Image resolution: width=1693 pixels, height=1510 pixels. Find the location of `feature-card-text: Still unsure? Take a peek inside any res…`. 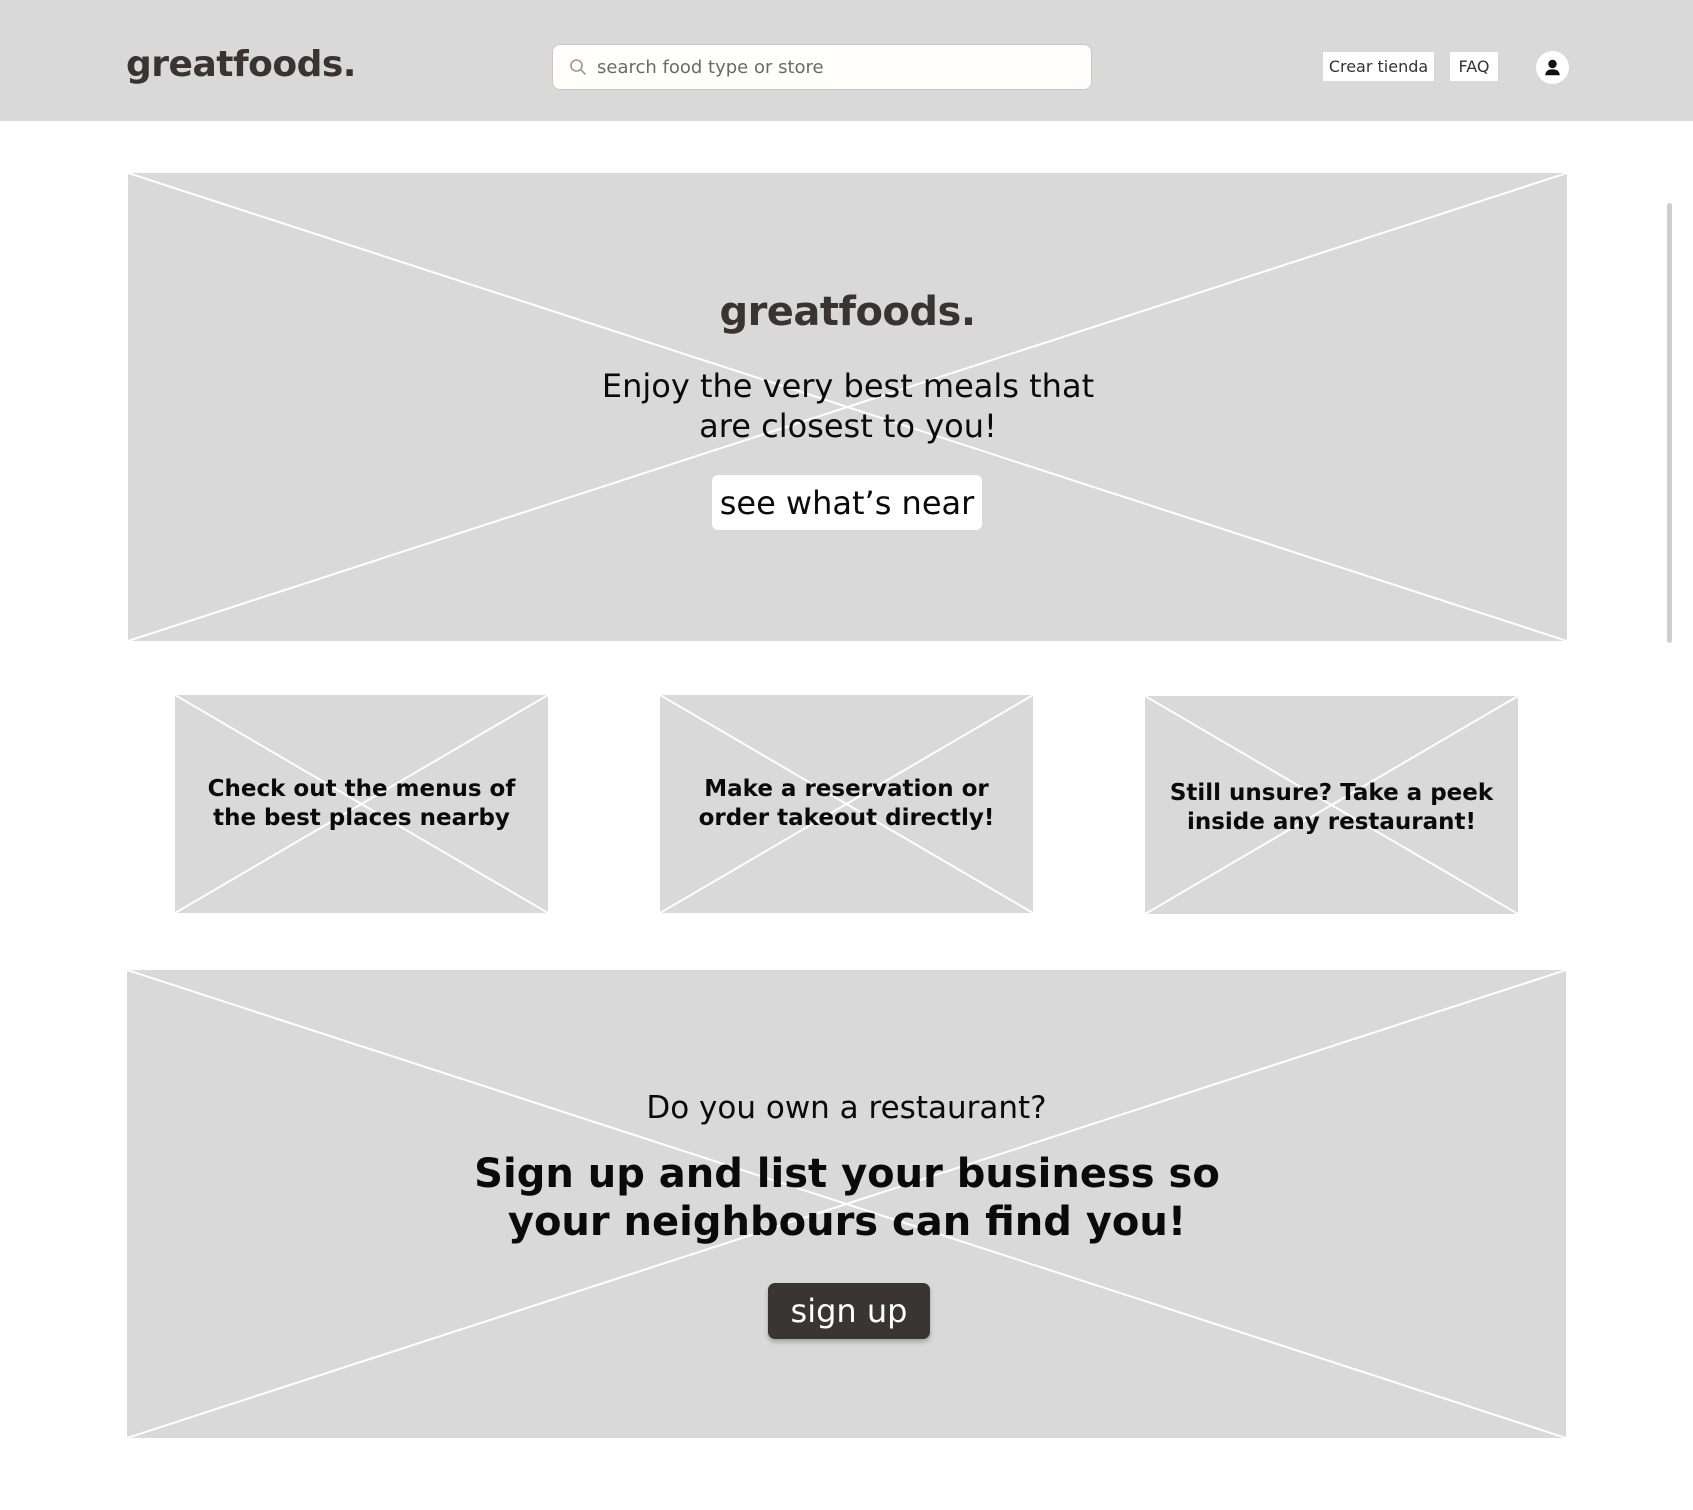

feature-card-text: Still unsure? Take a peek inside any res… is located at coordinates (1331, 807).